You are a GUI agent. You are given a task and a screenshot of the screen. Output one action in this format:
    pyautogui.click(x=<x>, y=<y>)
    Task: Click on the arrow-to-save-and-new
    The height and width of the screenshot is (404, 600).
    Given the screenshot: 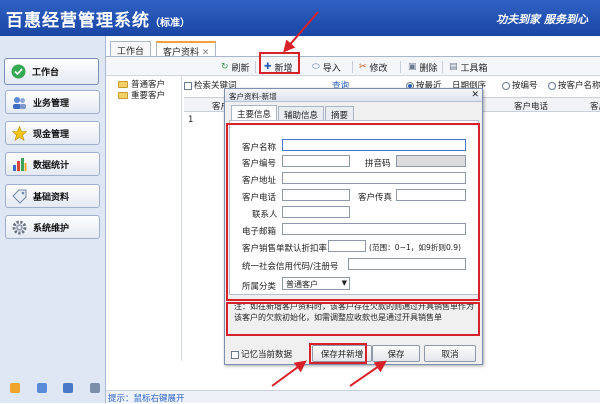 What is the action you would take?
    pyautogui.click(x=289, y=373)
    